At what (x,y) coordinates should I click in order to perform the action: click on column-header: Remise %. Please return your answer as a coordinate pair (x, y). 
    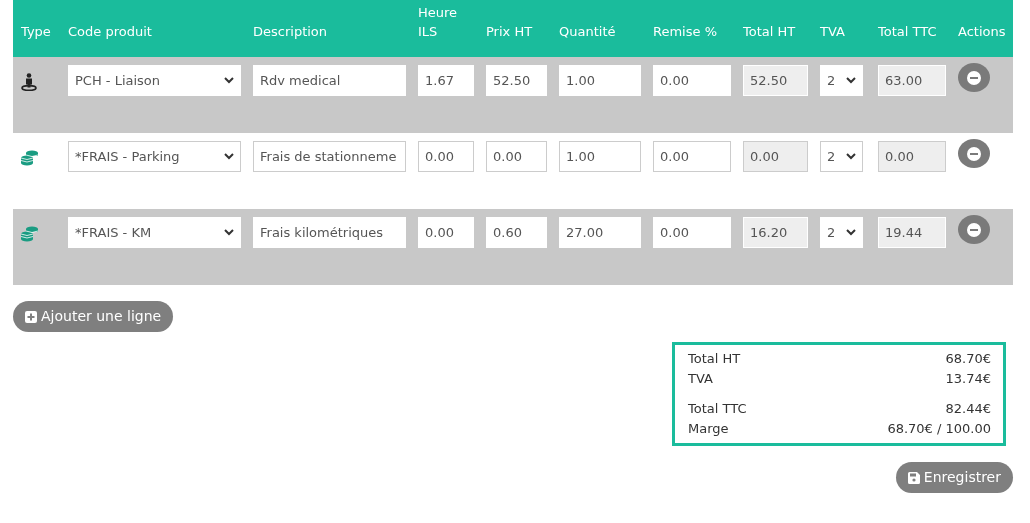
    Looking at the image, I should click on (685, 31).